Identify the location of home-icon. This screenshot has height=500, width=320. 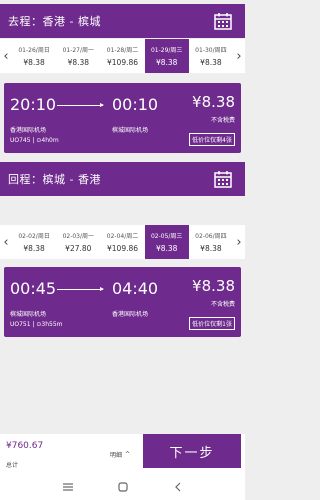
(123, 487).